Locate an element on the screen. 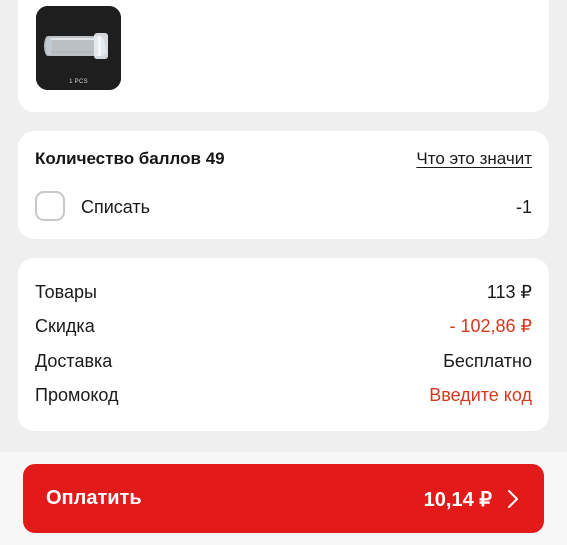  summary-value-discount: - 102,86 ₽ is located at coordinates (490, 326).